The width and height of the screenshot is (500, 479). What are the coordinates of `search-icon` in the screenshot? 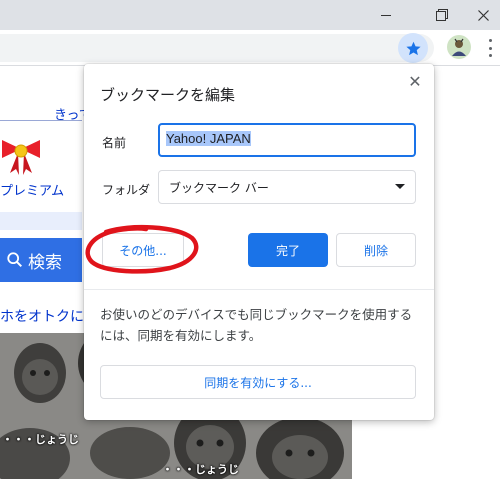 It's located at (15, 260).